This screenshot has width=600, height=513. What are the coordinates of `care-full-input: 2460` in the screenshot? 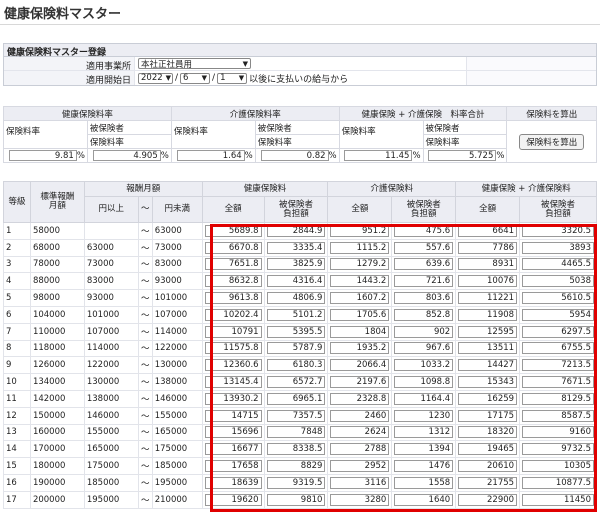 It's located at (360, 415).